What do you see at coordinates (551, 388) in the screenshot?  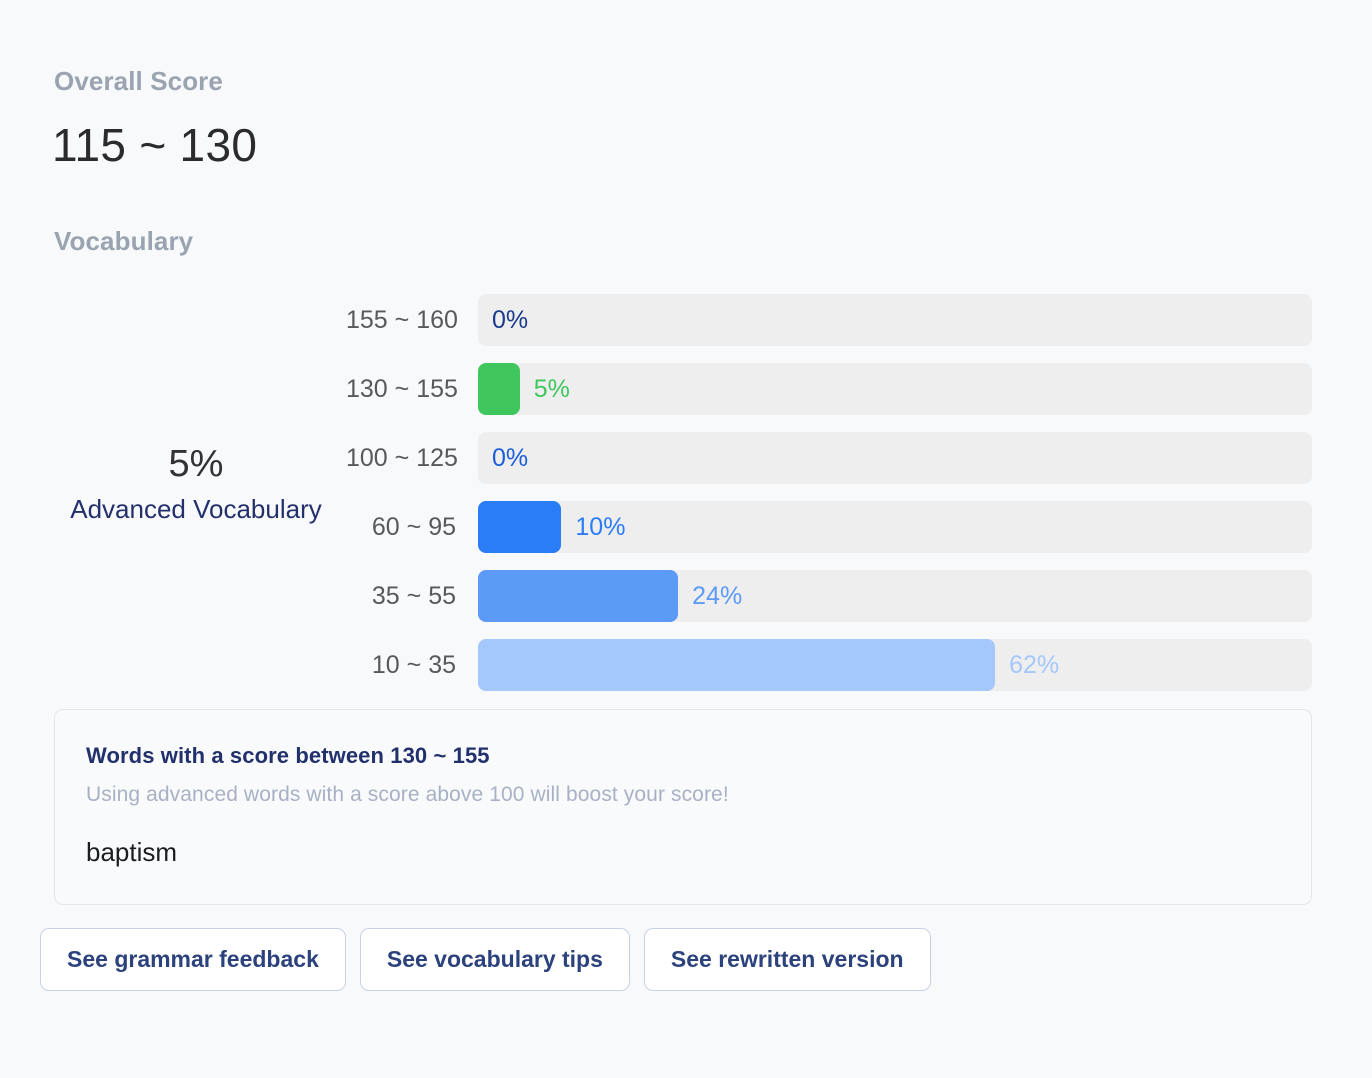 I see `chart-row-value: 5%` at bounding box center [551, 388].